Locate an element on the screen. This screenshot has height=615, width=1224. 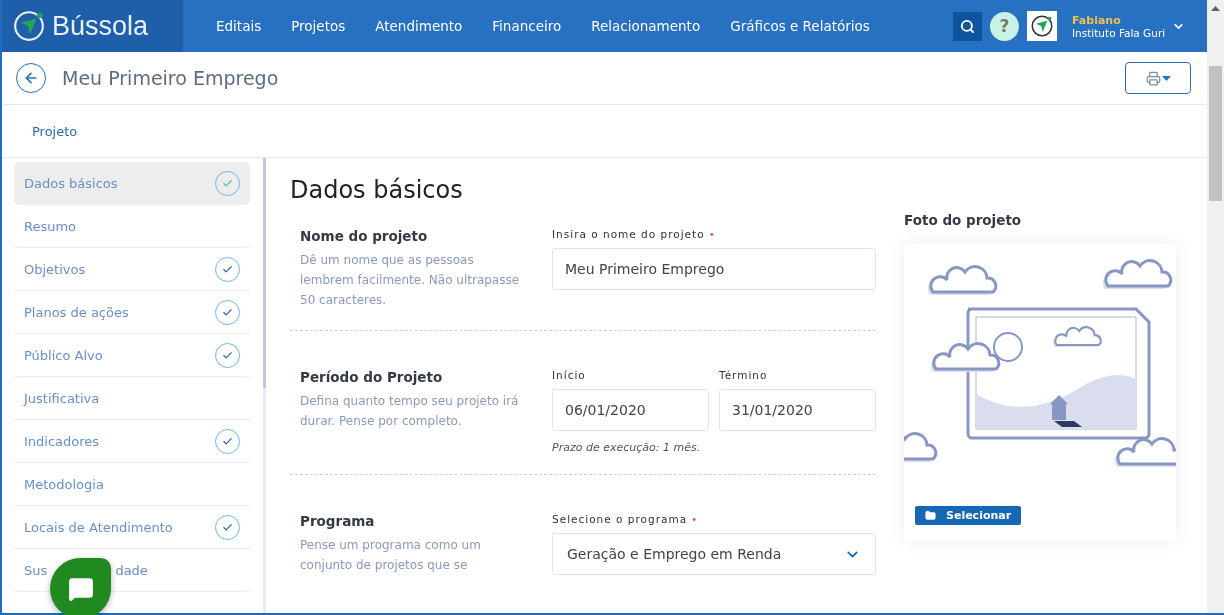
sidebar-item: Planos de ações is located at coordinates (132, 312).